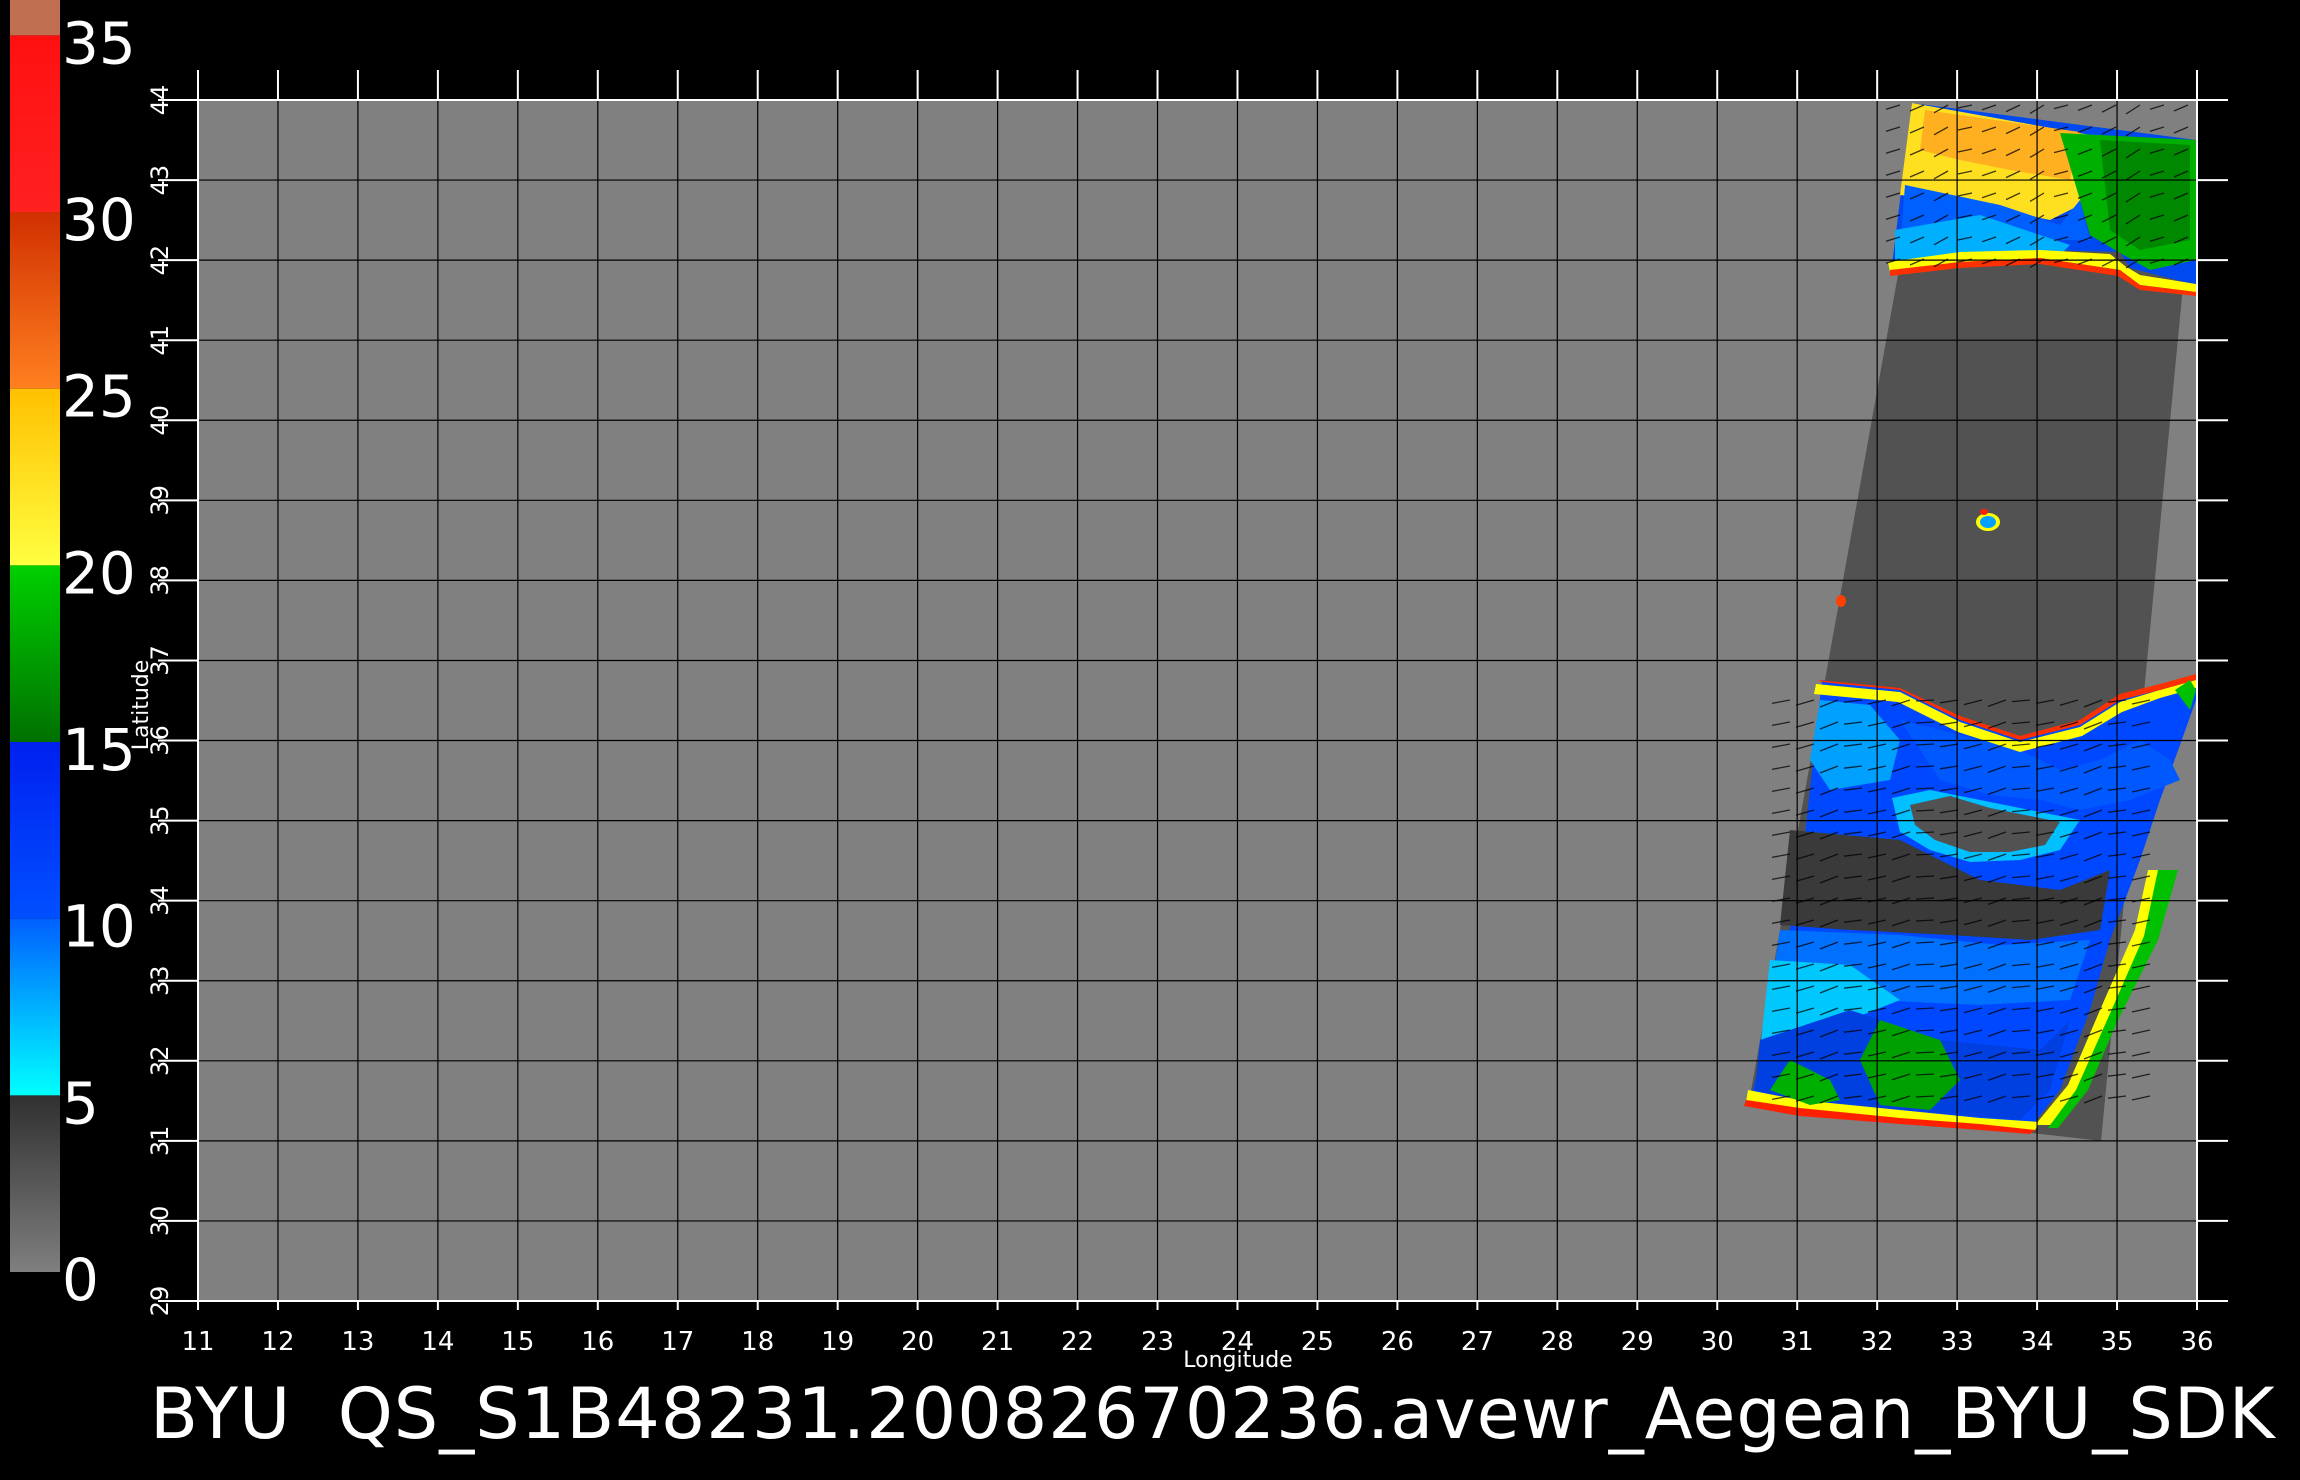 The width and height of the screenshot is (2300, 1480). What do you see at coordinates (160, 1301) in the screenshot?
I see `lat-tick-label: 29` at bounding box center [160, 1301].